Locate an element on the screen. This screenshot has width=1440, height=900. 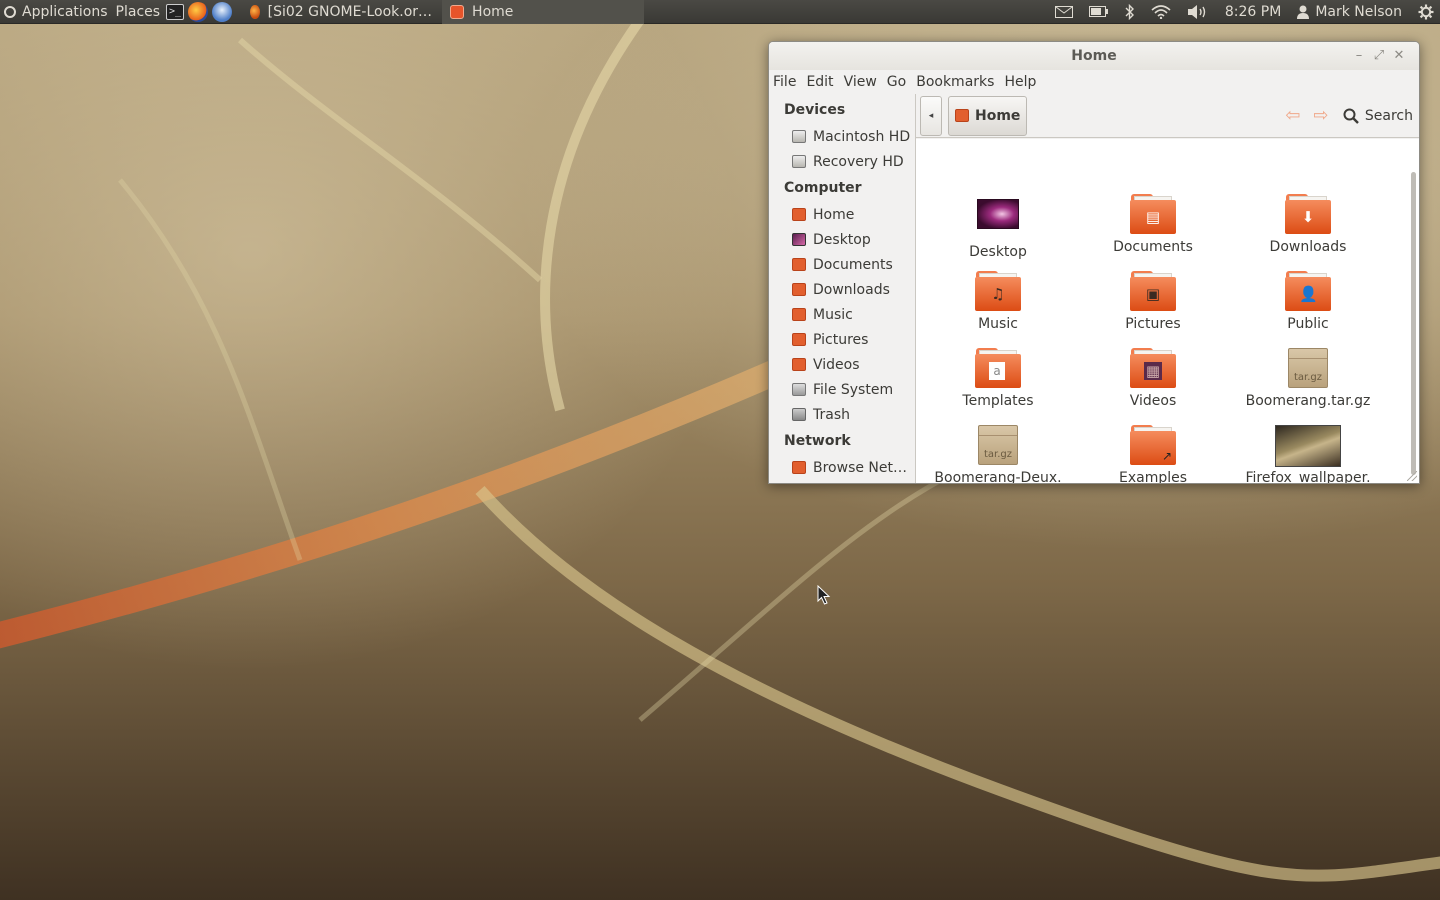
sidebar-item-recovery-hd: Recovery HD is located at coordinates (842, 161).